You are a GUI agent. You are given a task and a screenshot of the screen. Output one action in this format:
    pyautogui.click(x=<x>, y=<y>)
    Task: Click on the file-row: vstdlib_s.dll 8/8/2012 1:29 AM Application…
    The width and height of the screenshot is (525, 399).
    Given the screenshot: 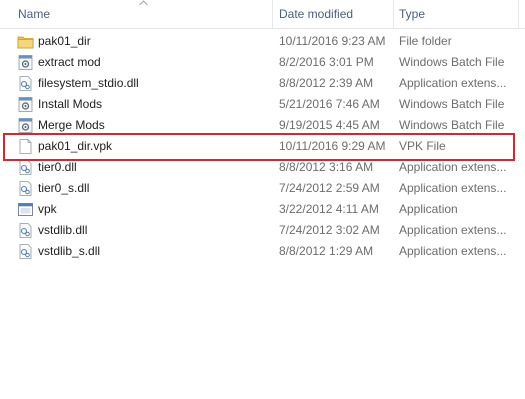 What is the action you would take?
    pyautogui.click(x=262, y=251)
    